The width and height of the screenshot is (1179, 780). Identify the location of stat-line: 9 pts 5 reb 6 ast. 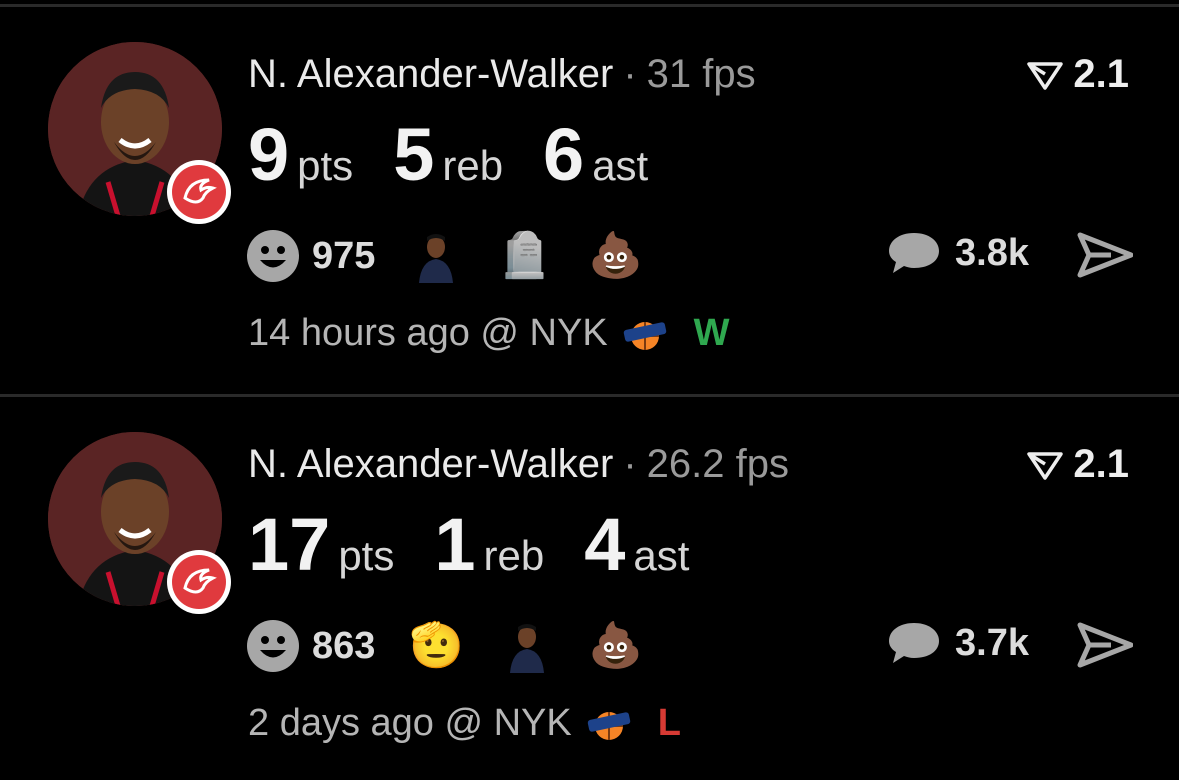
(468, 154).